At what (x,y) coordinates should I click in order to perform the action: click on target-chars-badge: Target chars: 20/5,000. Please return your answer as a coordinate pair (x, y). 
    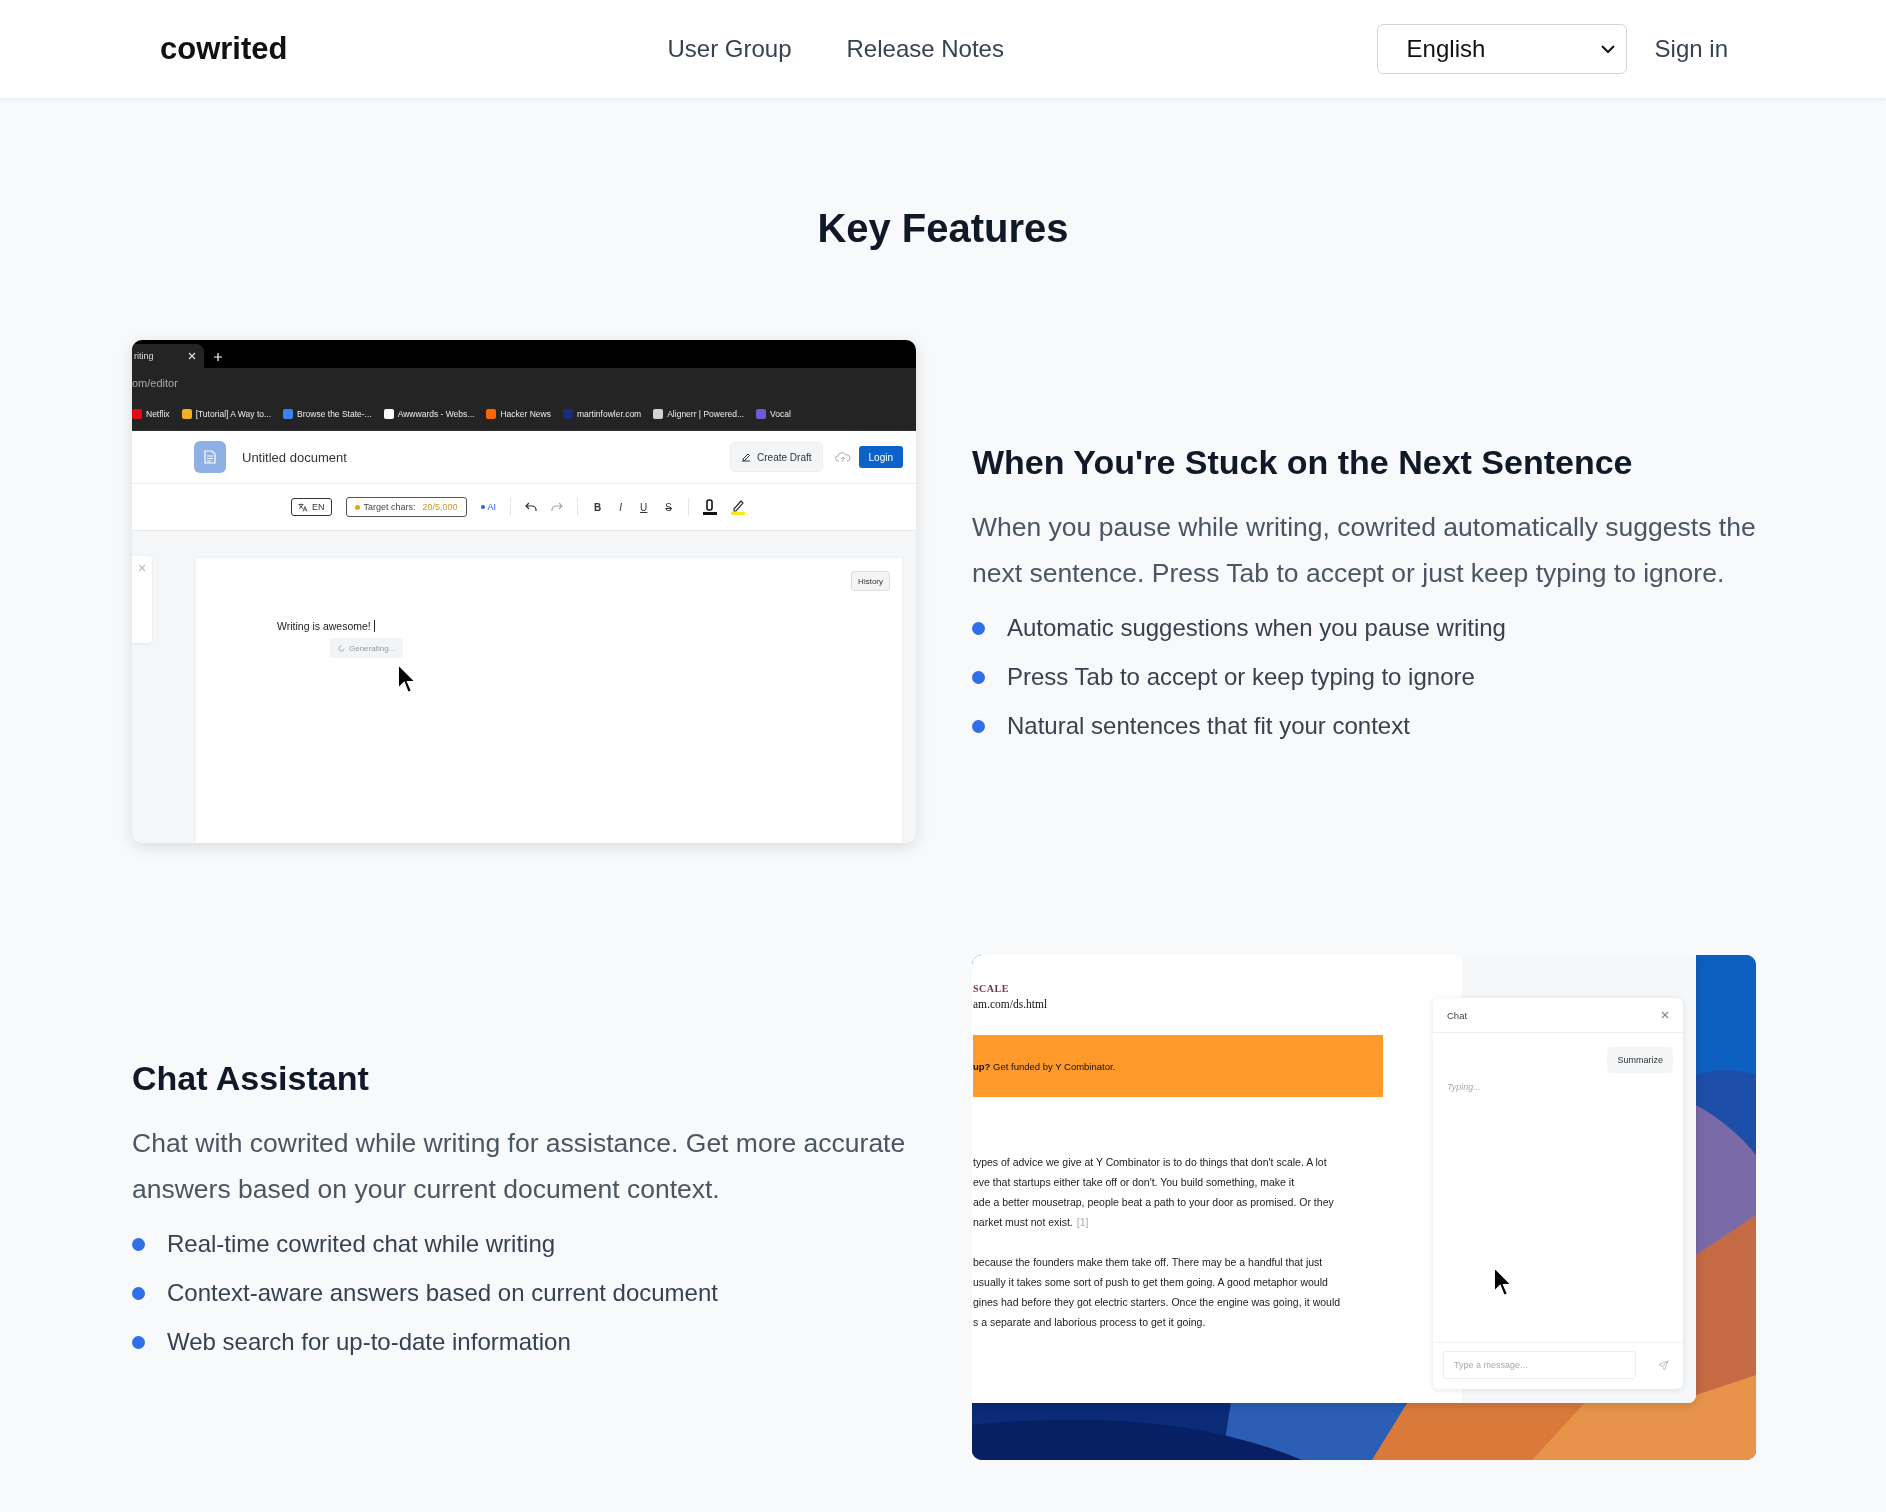
    Looking at the image, I should click on (406, 507).